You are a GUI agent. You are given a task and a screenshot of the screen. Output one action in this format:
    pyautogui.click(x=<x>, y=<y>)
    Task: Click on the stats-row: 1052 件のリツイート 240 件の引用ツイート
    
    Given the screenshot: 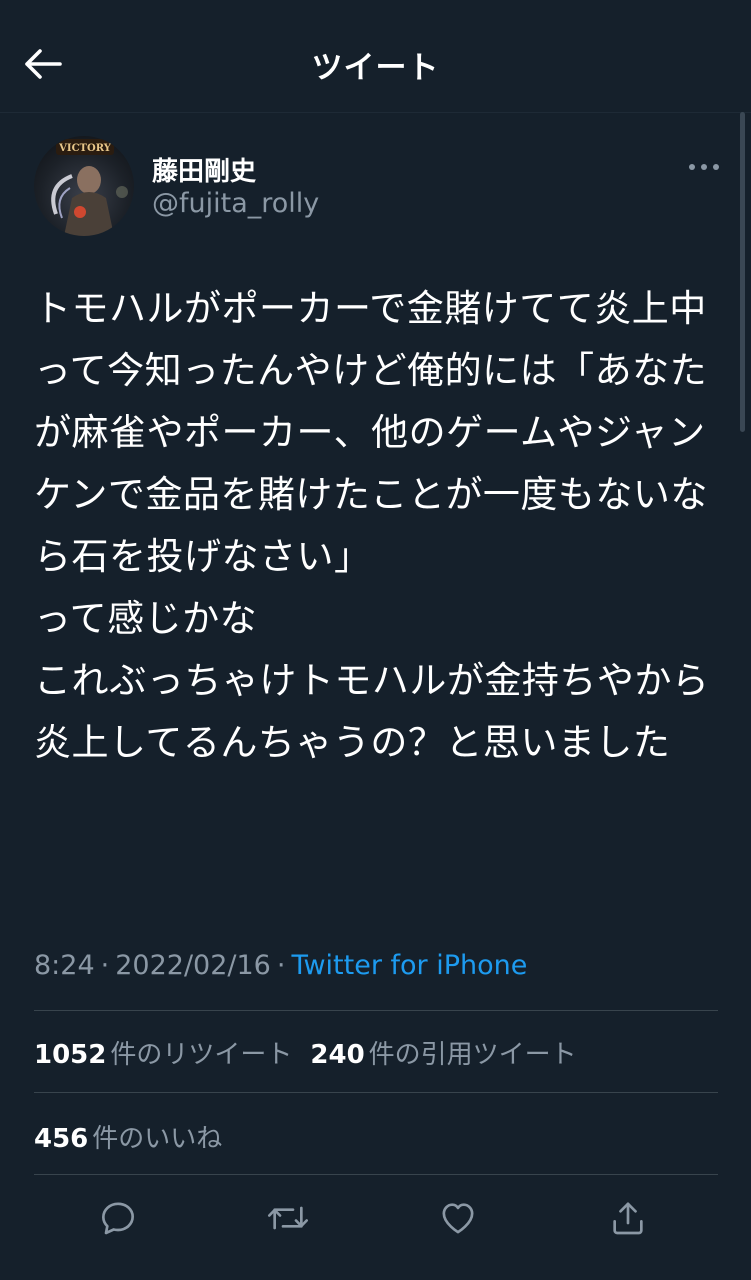 What is the action you would take?
    pyautogui.click(x=305, y=1052)
    